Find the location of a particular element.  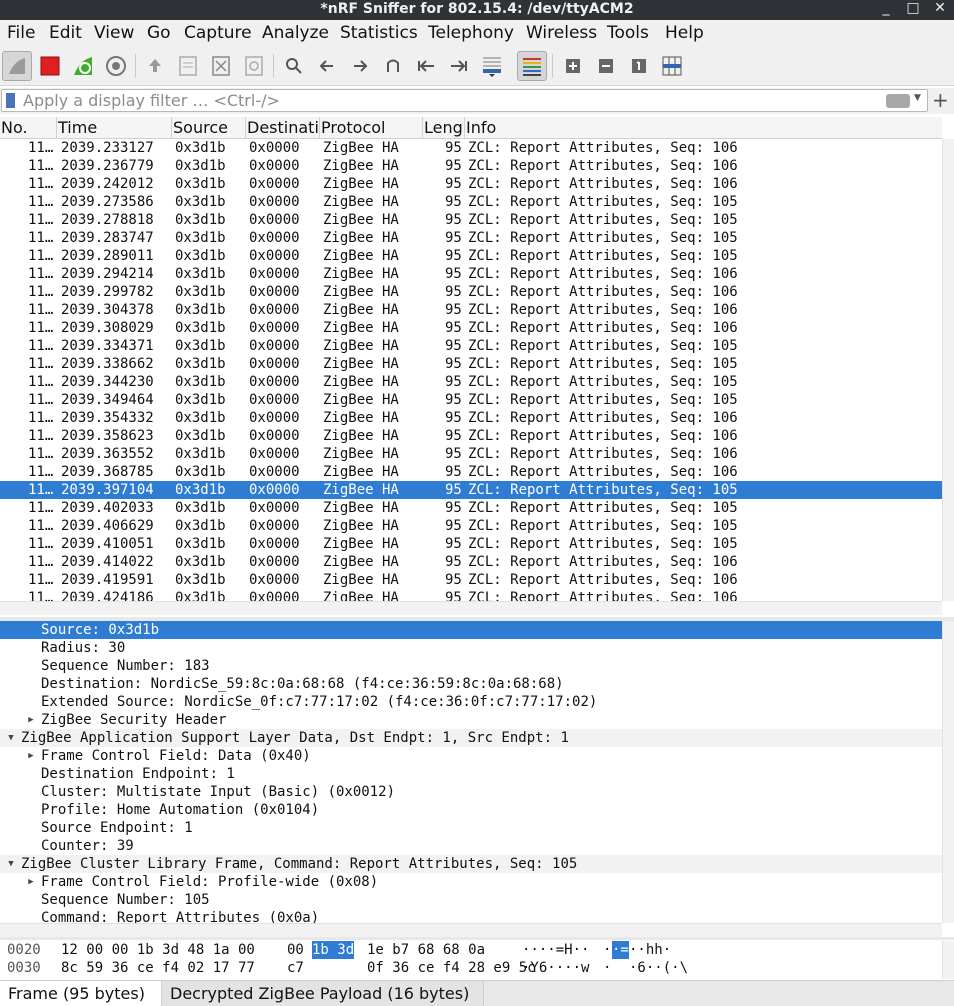

menu-statistics: Statistics is located at coordinates (379, 33).